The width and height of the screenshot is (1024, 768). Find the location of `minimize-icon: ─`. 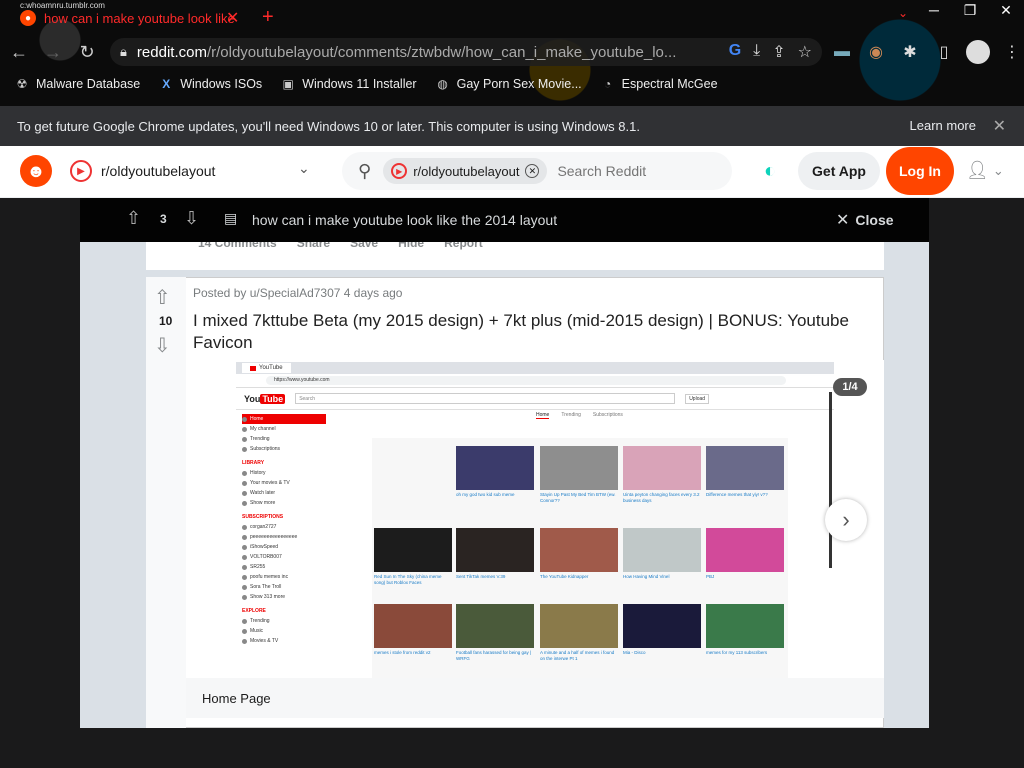

minimize-icon: ─ is located at coordinates (934, 10).